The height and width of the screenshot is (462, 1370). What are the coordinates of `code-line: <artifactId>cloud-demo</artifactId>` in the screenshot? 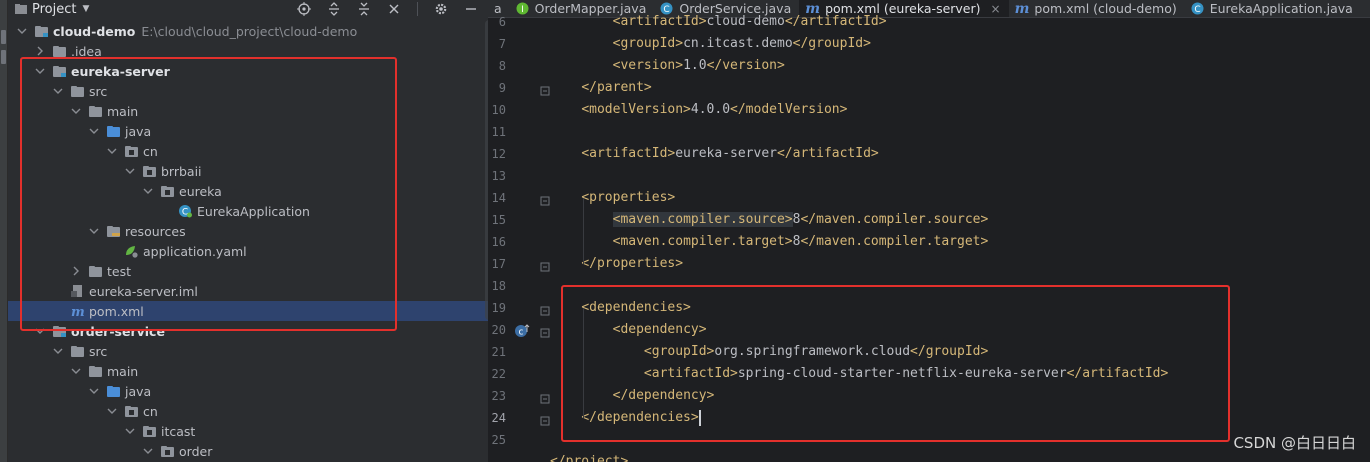 It's located at (718, 22).